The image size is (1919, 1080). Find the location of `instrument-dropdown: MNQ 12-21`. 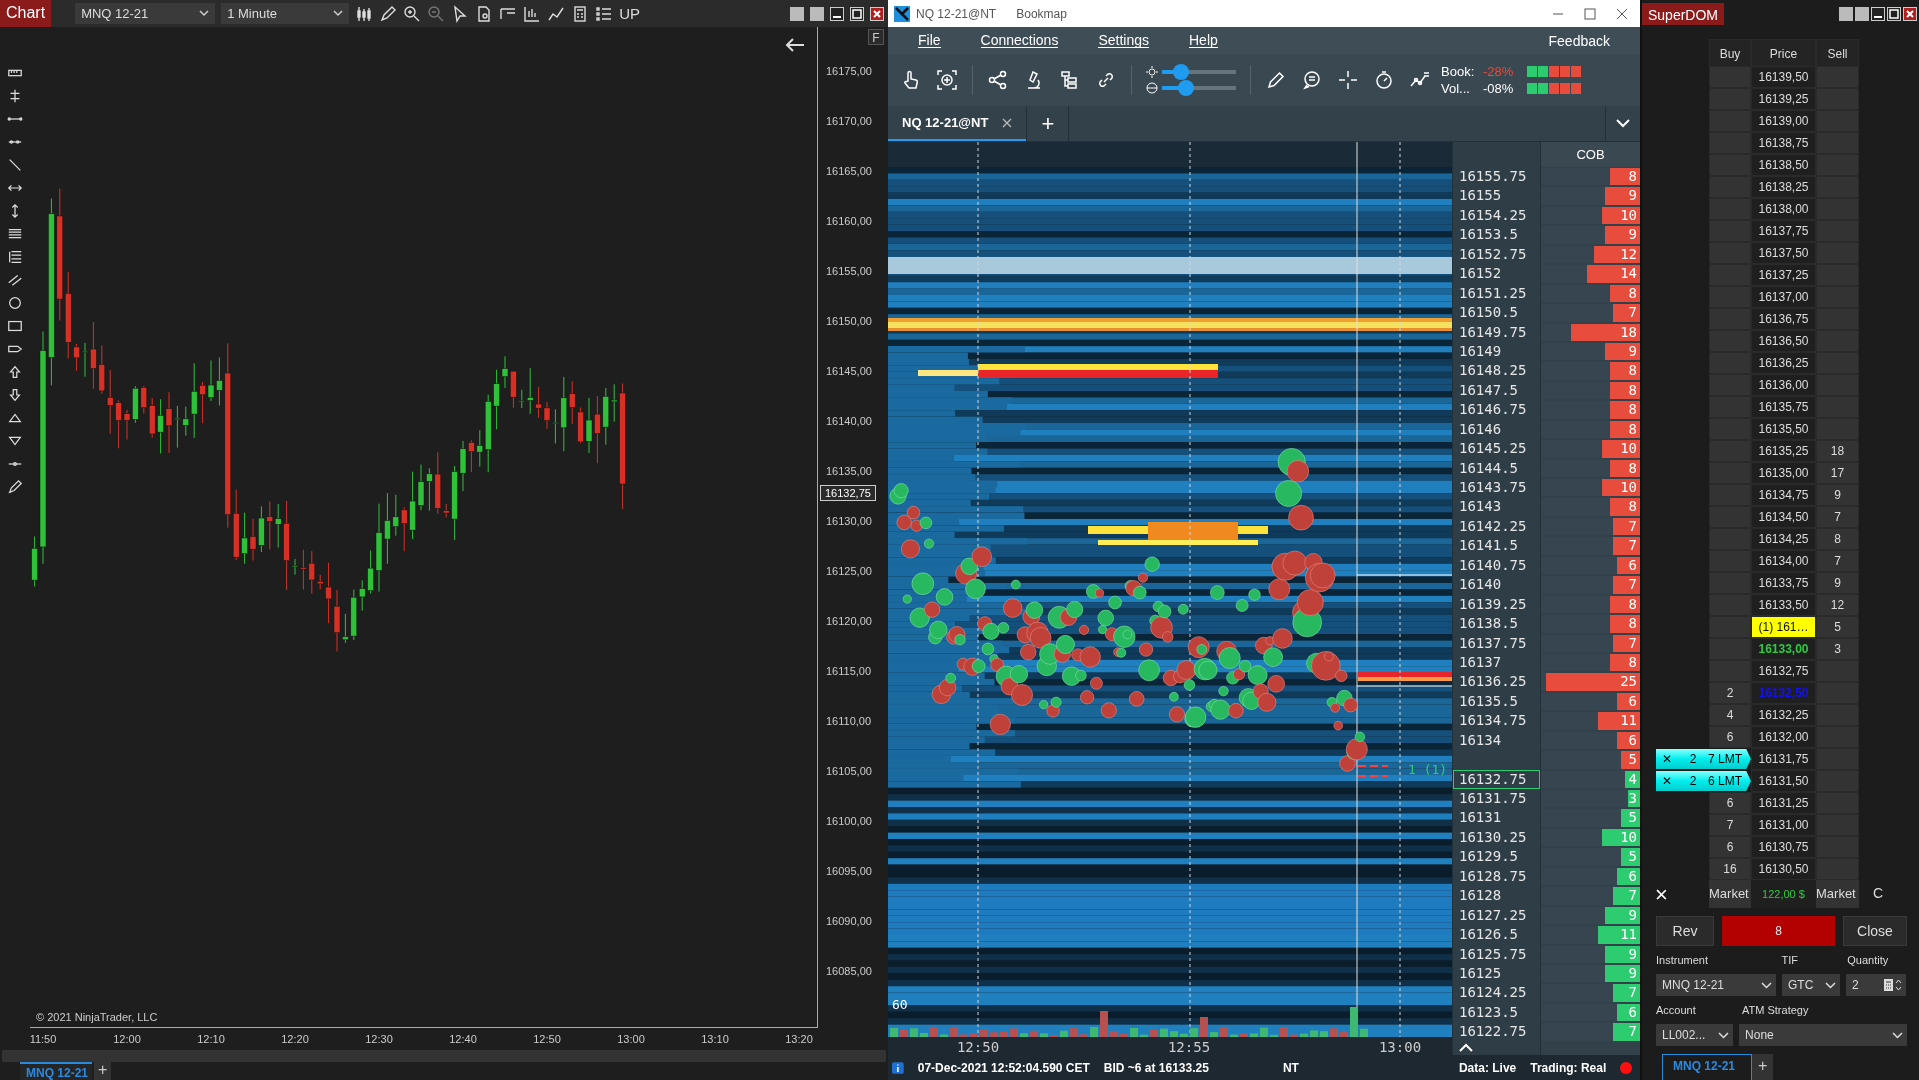

instrument-dropdown: MNQ 12-21 is located at coordinates (145, 13).